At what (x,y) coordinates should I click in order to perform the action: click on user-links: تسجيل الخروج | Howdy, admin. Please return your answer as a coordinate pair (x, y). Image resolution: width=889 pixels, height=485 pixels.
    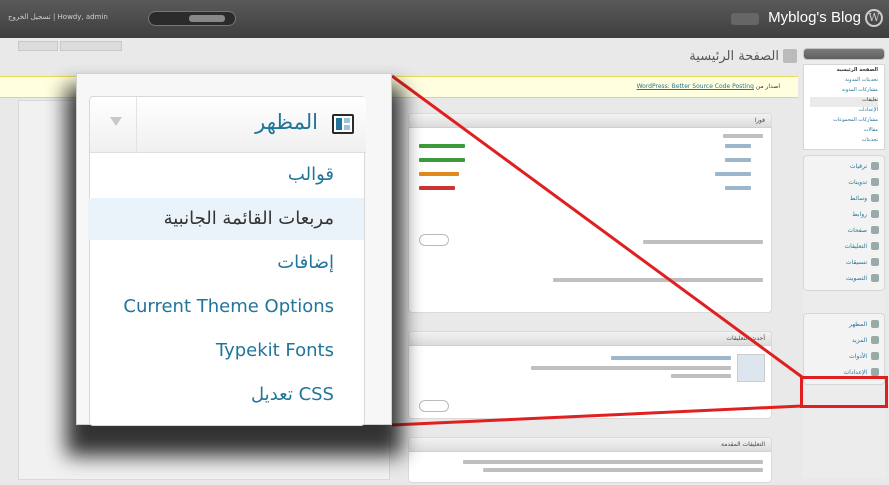
    Looking at the image, I should click on (58, 17).